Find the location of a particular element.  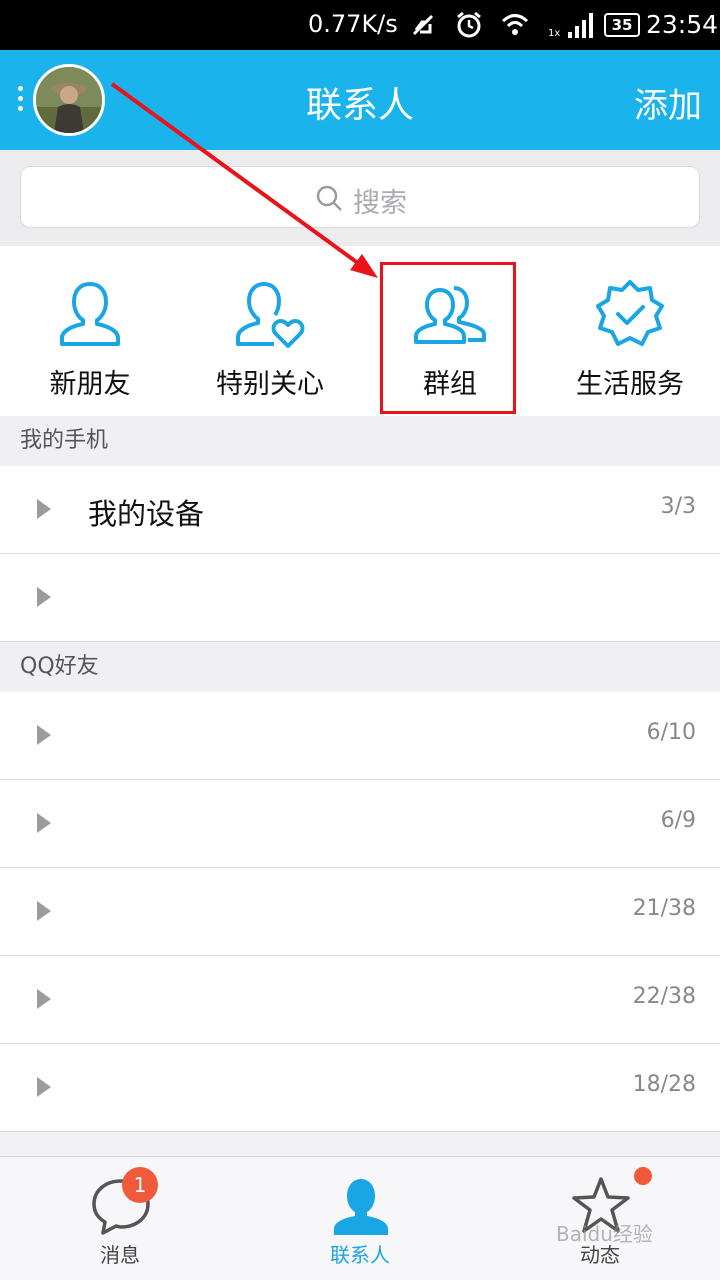

tab-label: 消息 is located at coordinates (120, 1255).